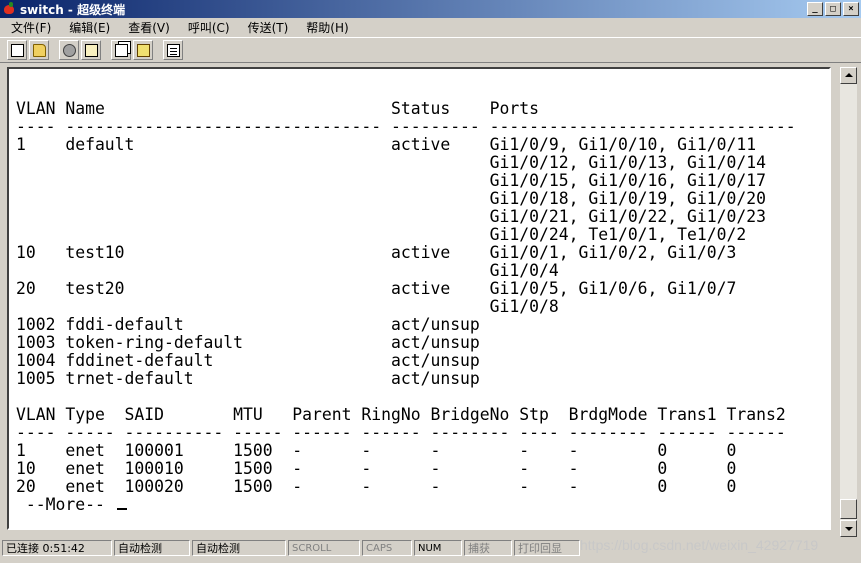  Describe the element at coordinates (848, 509) in the screenshot. I see `scroll-thumb` at that location.